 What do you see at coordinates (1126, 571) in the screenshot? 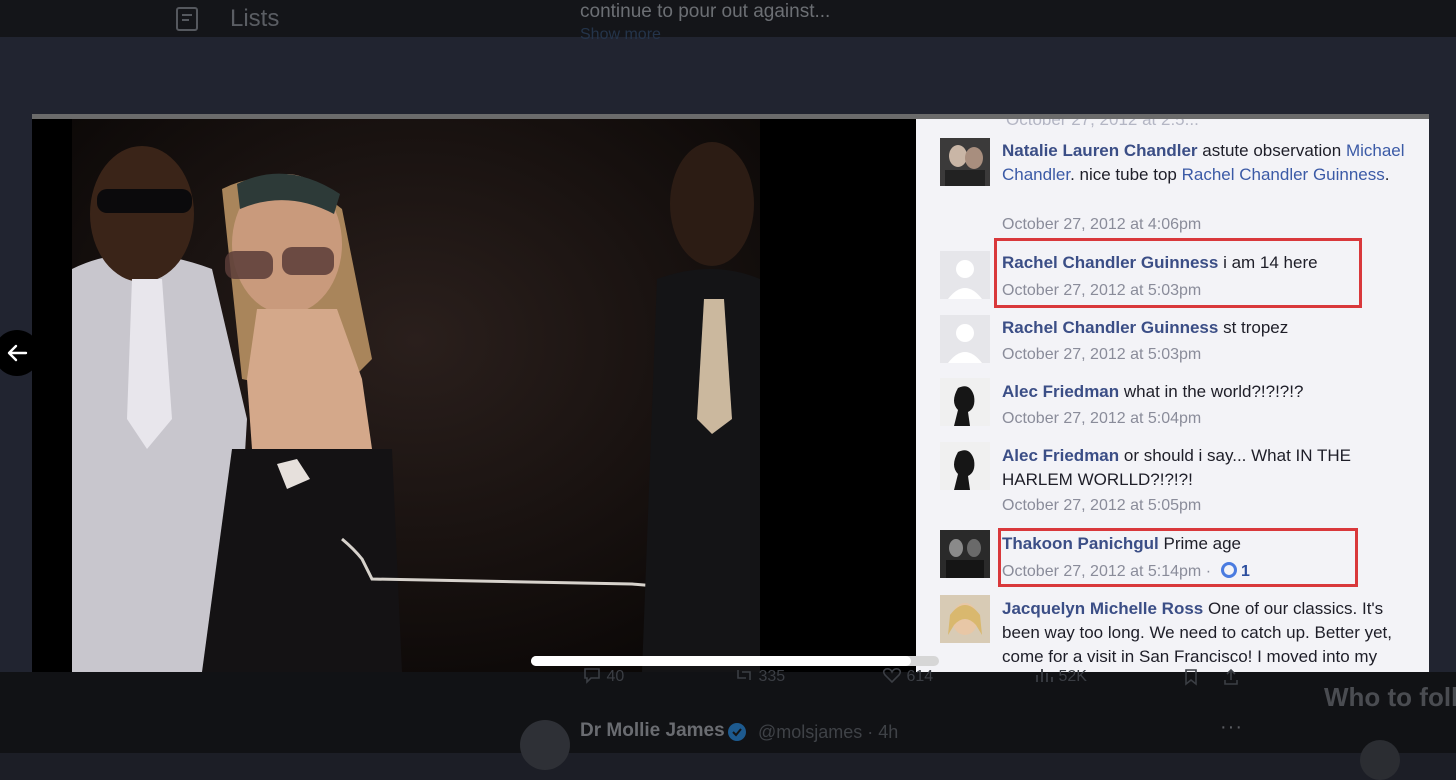
I see `comment-date: October 27, 2012 at 5:14pm · 1` at bounding box center [1126, 571].